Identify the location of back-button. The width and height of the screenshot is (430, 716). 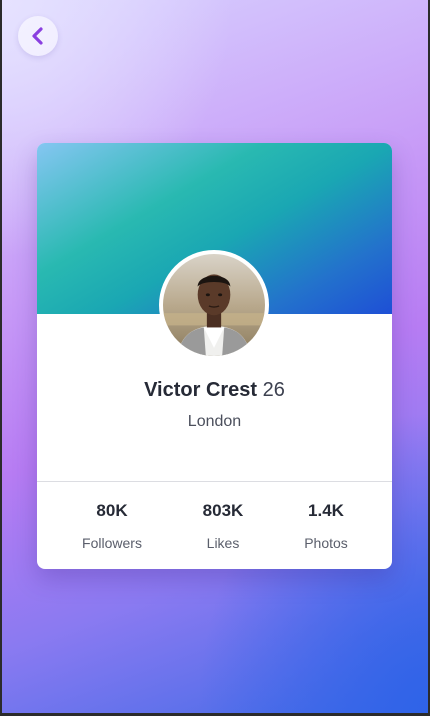
(38, 36).